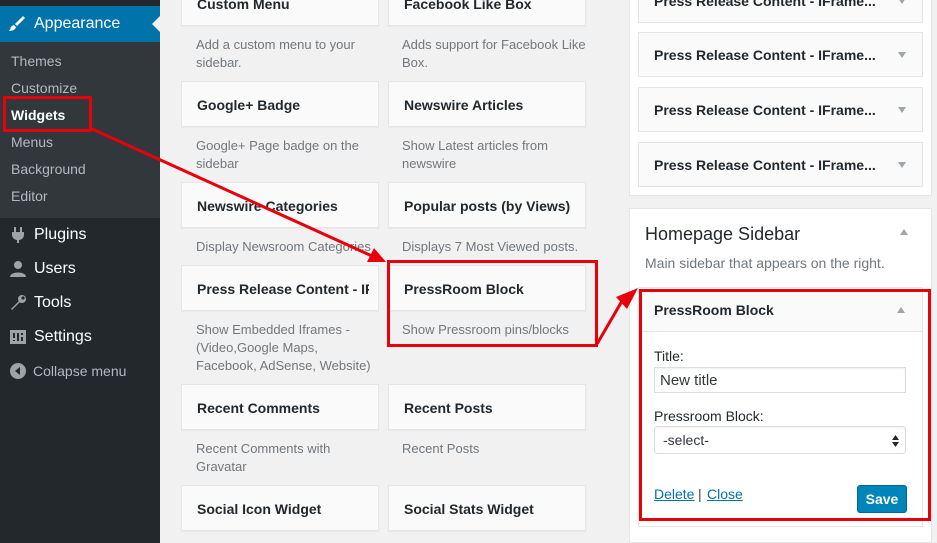  What do you see at coordinates (616, 316) in the screenshot?
I see `arrow-to-open-widget` at bounding box center [616, 316].